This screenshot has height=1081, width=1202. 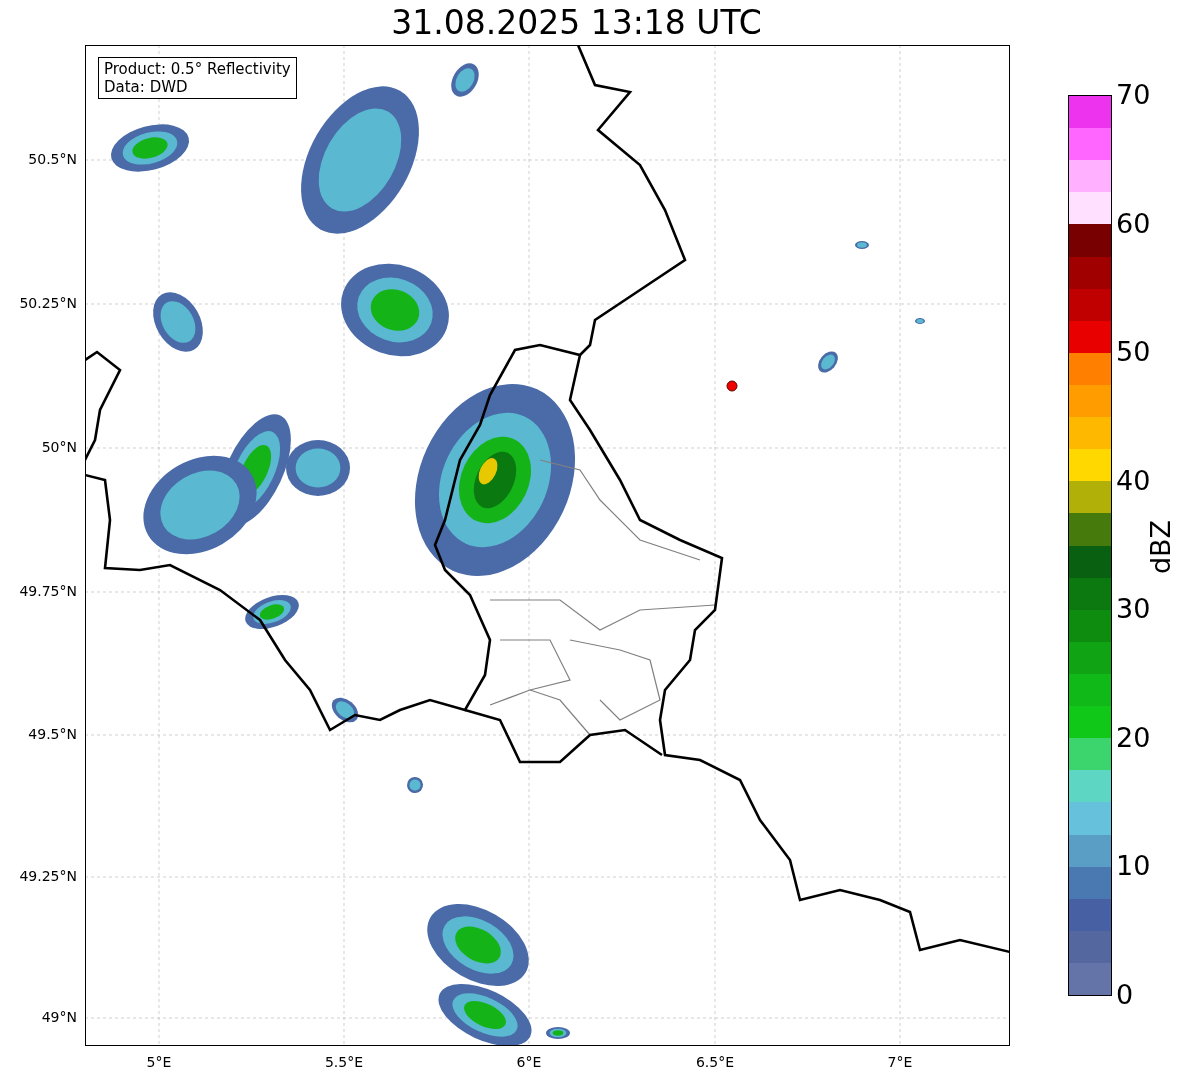 I want to click on longitude-label: 5°E, so click(x=159, y=1062).